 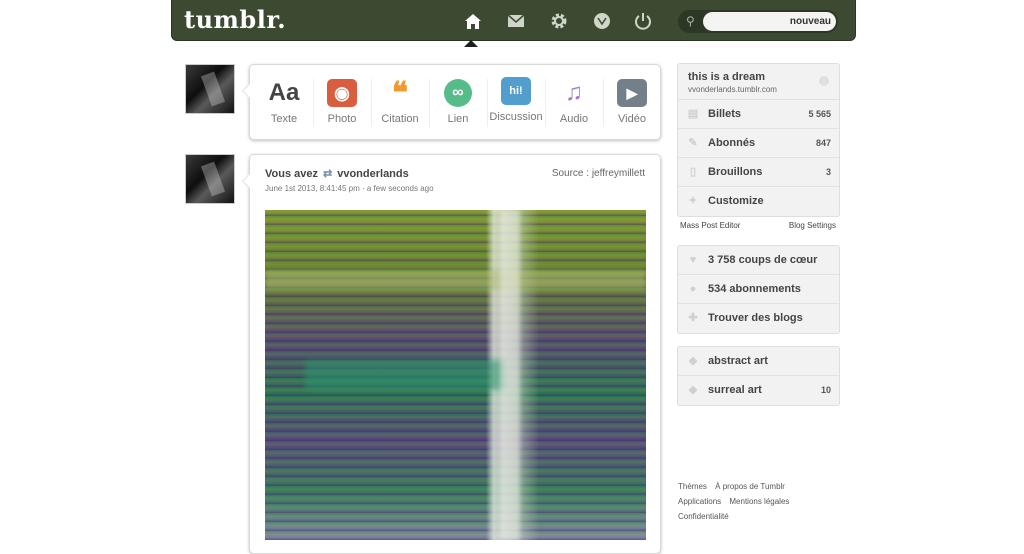 What do you see at coordinates (400, 93) in the screenshot?
I see `quote-icon: ❝` at bounding box center [400, 93].